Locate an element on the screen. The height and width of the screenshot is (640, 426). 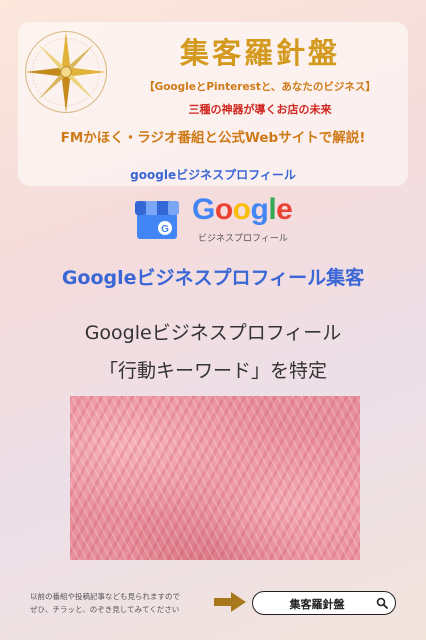
google-letter: e is located at coordinates (284, 209).